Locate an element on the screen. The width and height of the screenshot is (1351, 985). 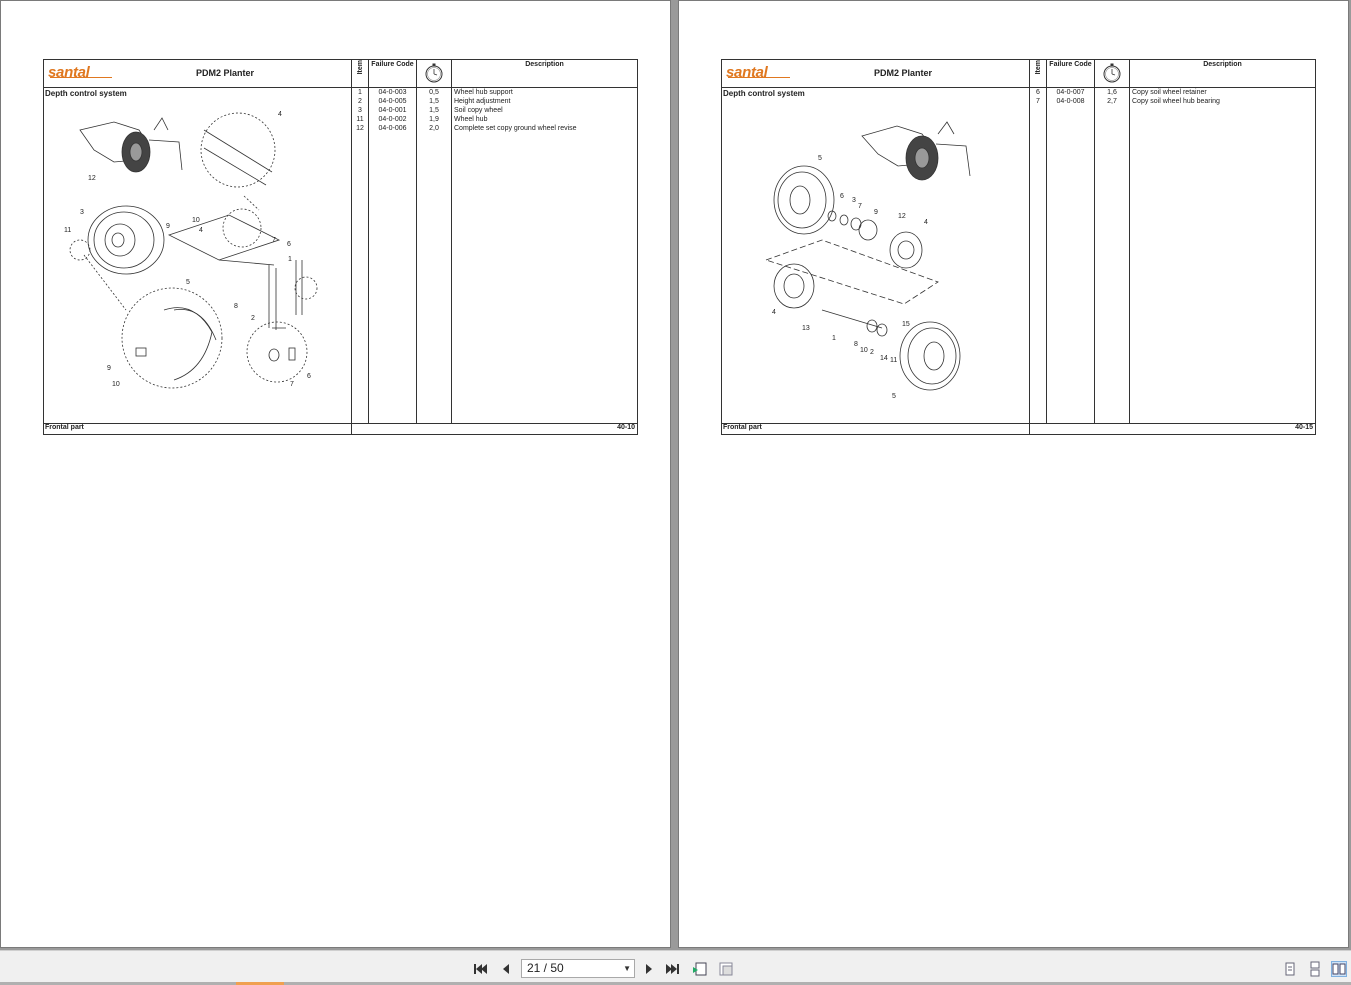
fit-page-icon is located at coordinates (700, 969).